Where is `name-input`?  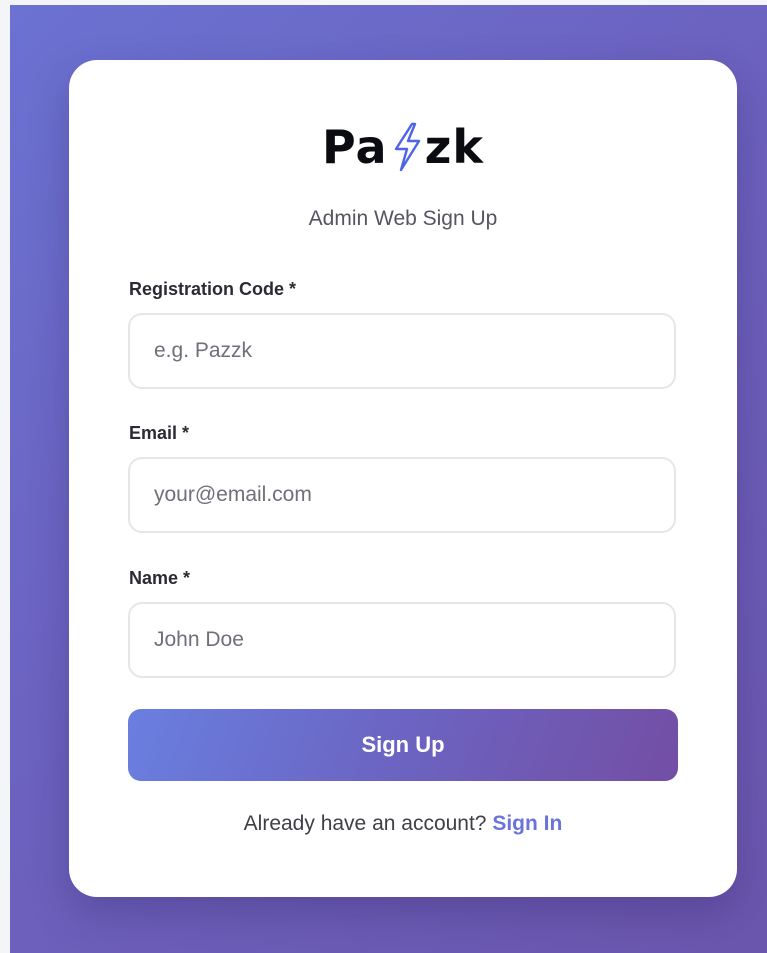
name-input is located at coordinates (402, 640).